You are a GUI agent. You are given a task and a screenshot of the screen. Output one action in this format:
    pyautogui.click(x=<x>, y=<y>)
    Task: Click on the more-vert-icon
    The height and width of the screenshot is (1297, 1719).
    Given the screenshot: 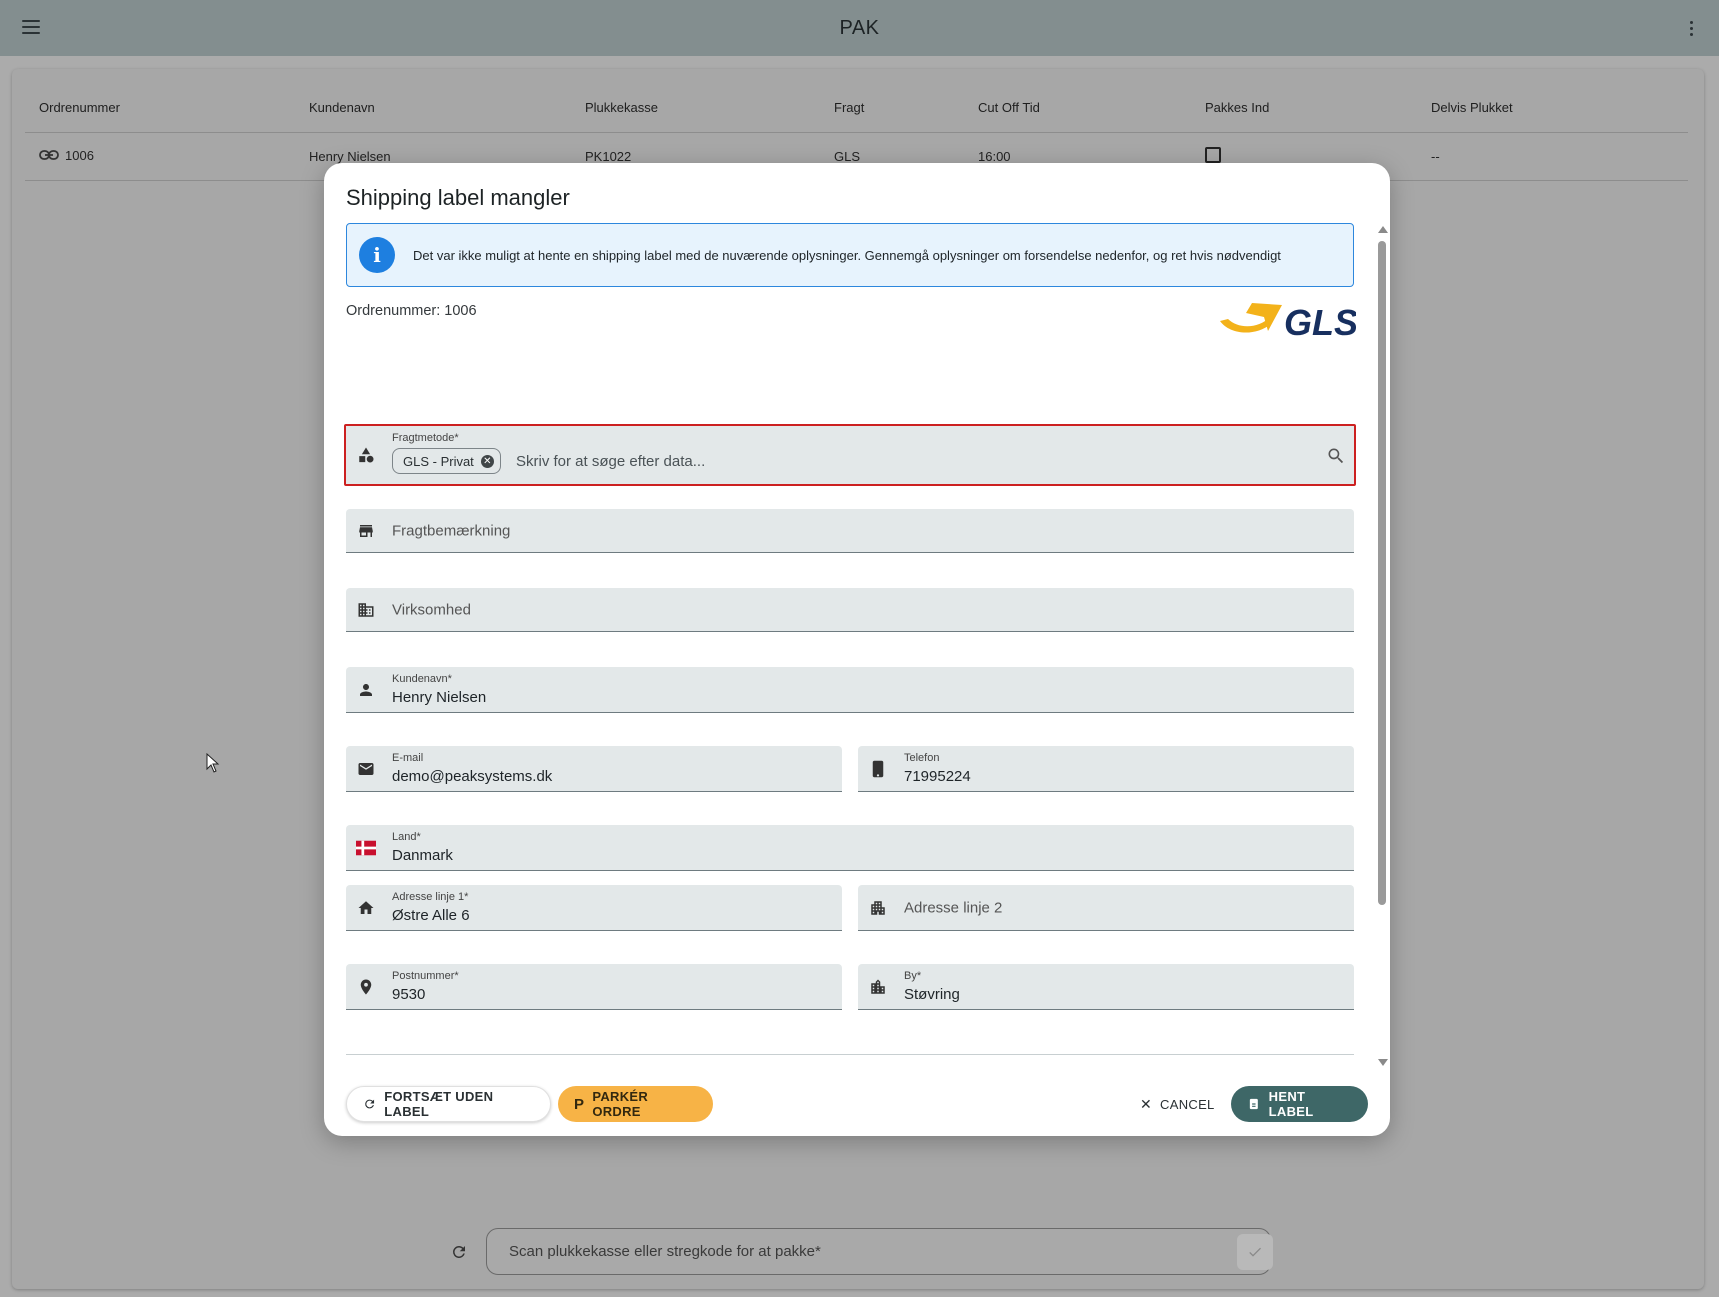 What is the action you would take?
    pyautogui.click(x=1691, y=28)
    